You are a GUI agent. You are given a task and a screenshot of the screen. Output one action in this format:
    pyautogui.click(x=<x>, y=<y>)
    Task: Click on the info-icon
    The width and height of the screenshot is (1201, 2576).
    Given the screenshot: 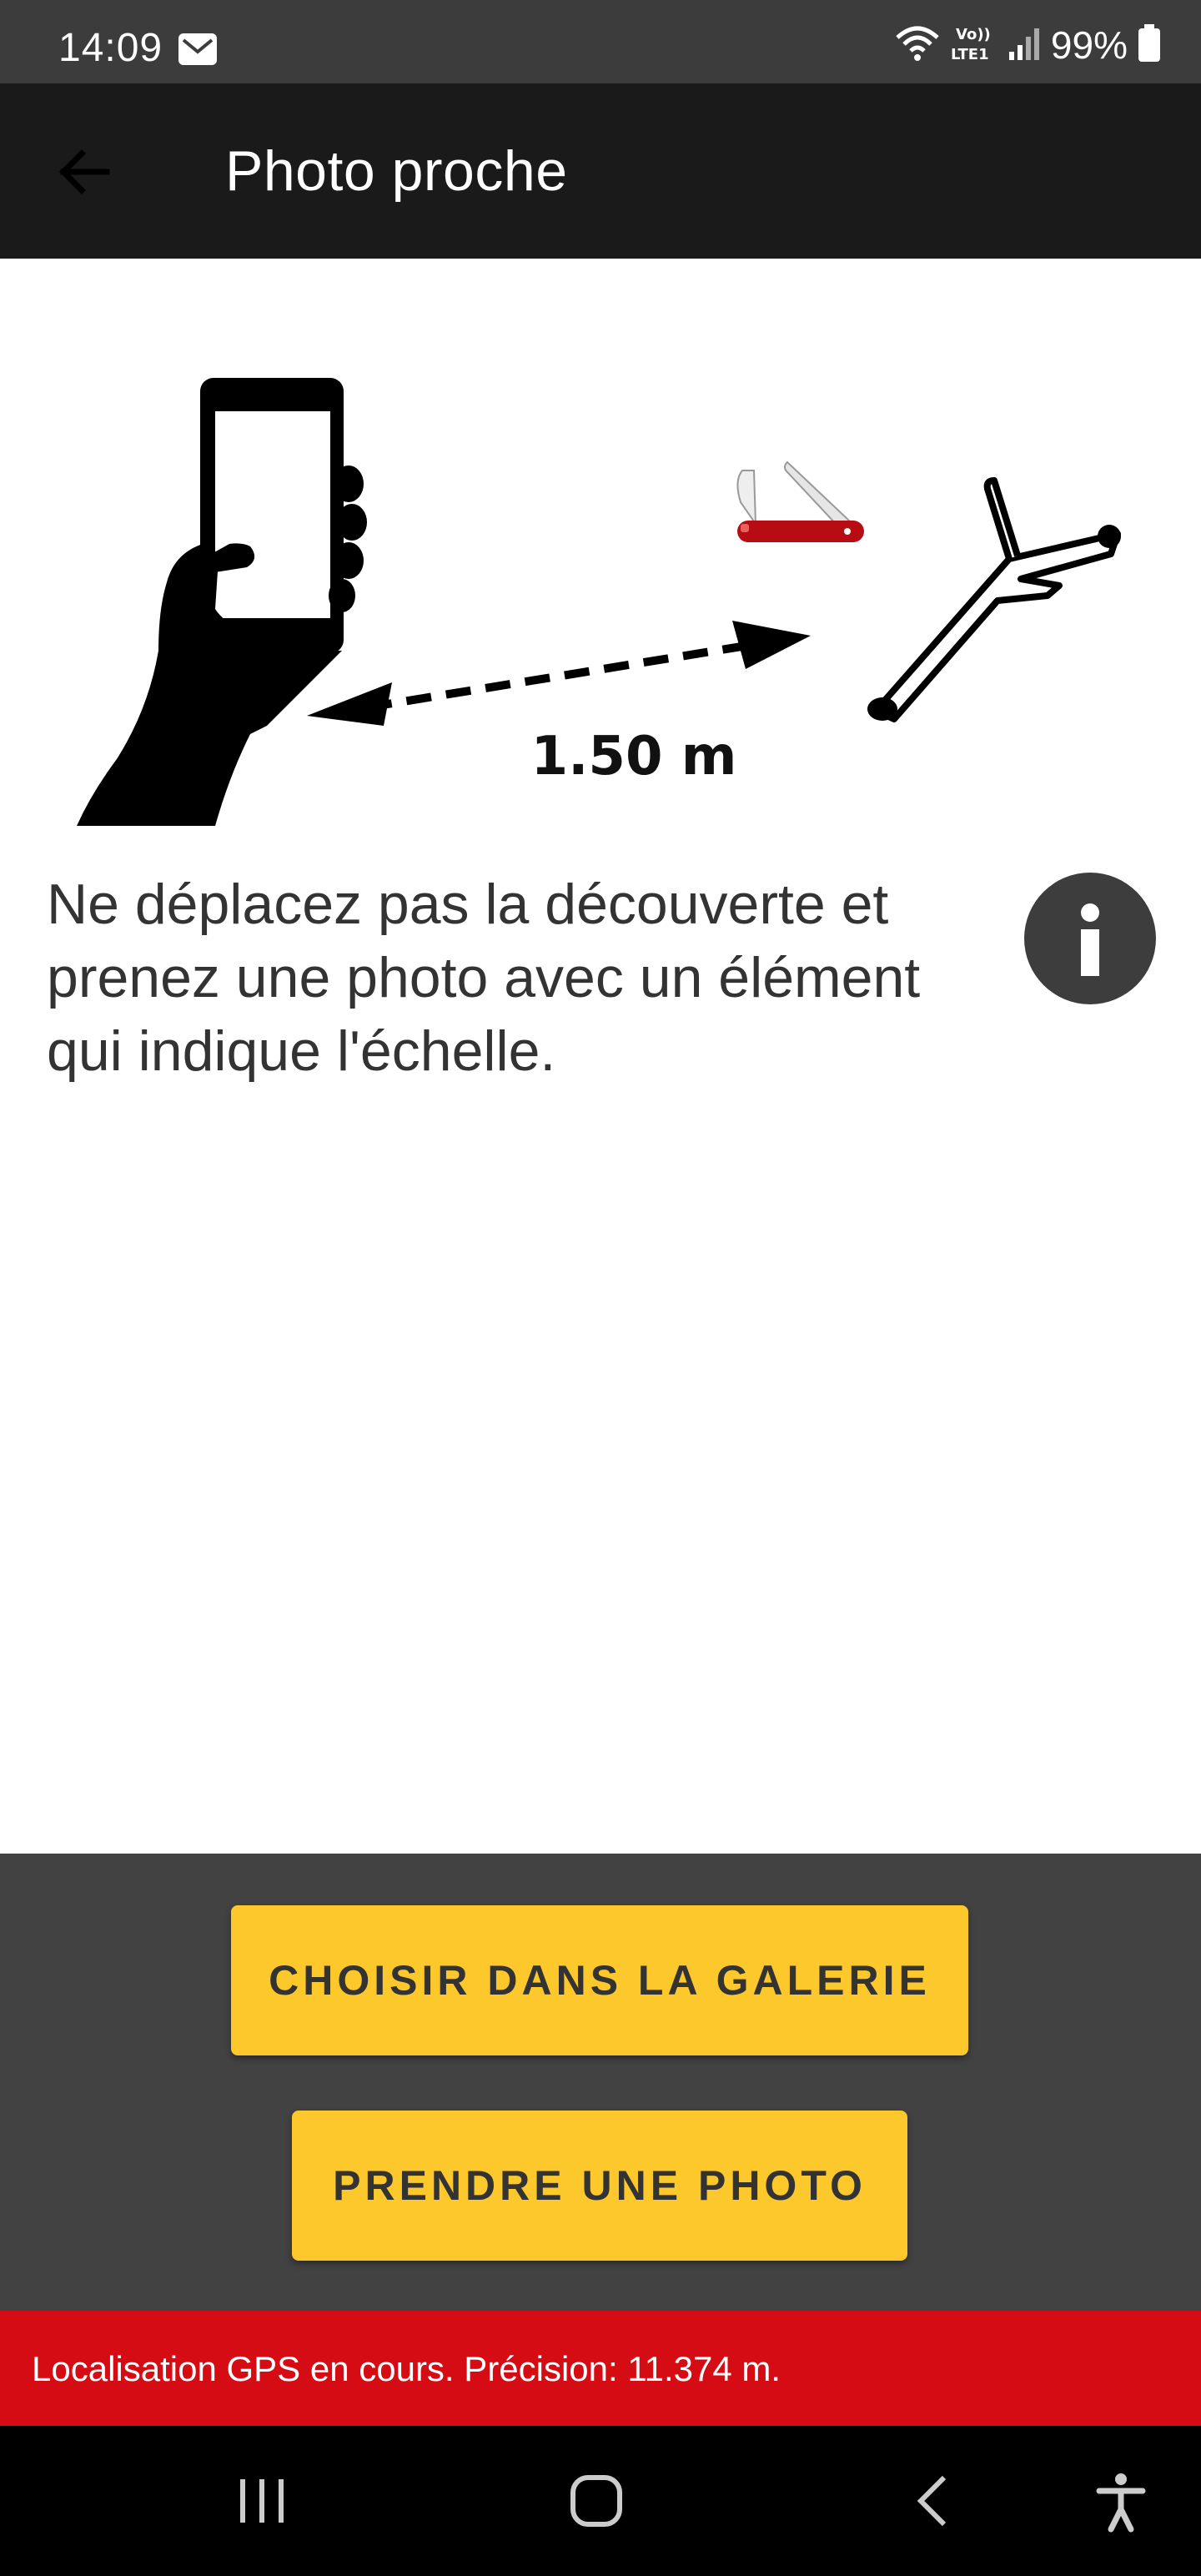 What is the action you would take?
    pyautogui.click(x=1090, y=939)
    